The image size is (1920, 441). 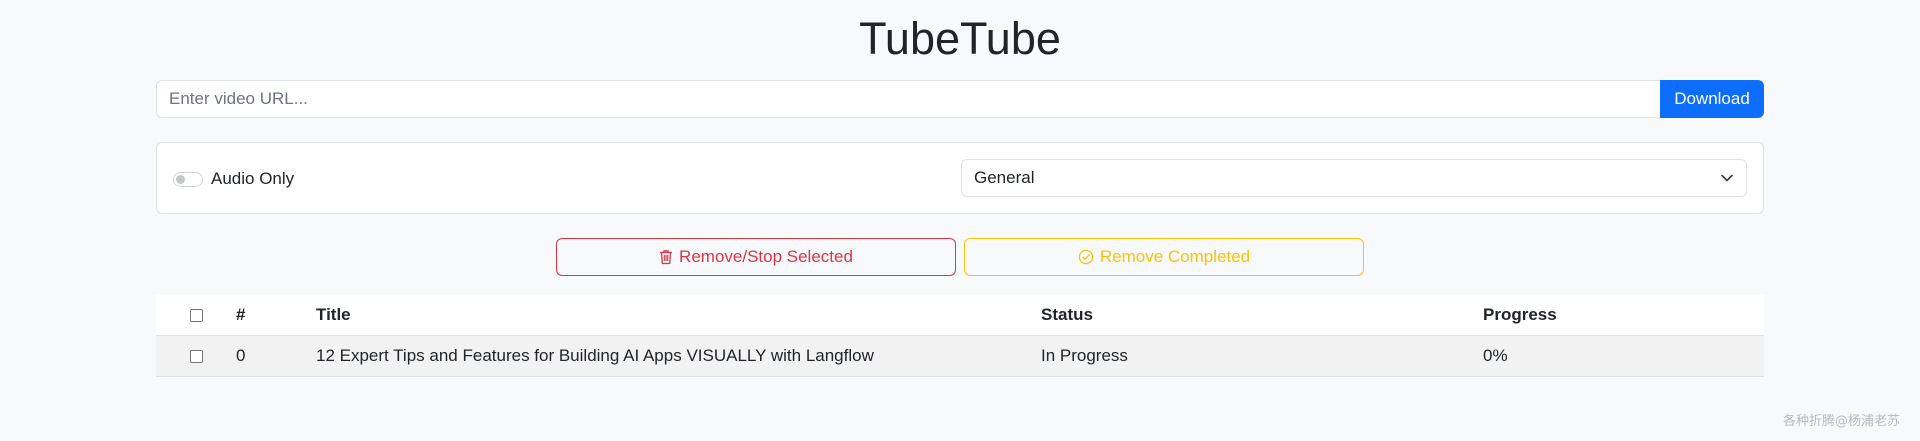 What do you see at coordinates (960, 257) in the screenshot?
I see `bulk-actions: Remove/Stop Selected Remove Completed` at bounding box center [960, 257].